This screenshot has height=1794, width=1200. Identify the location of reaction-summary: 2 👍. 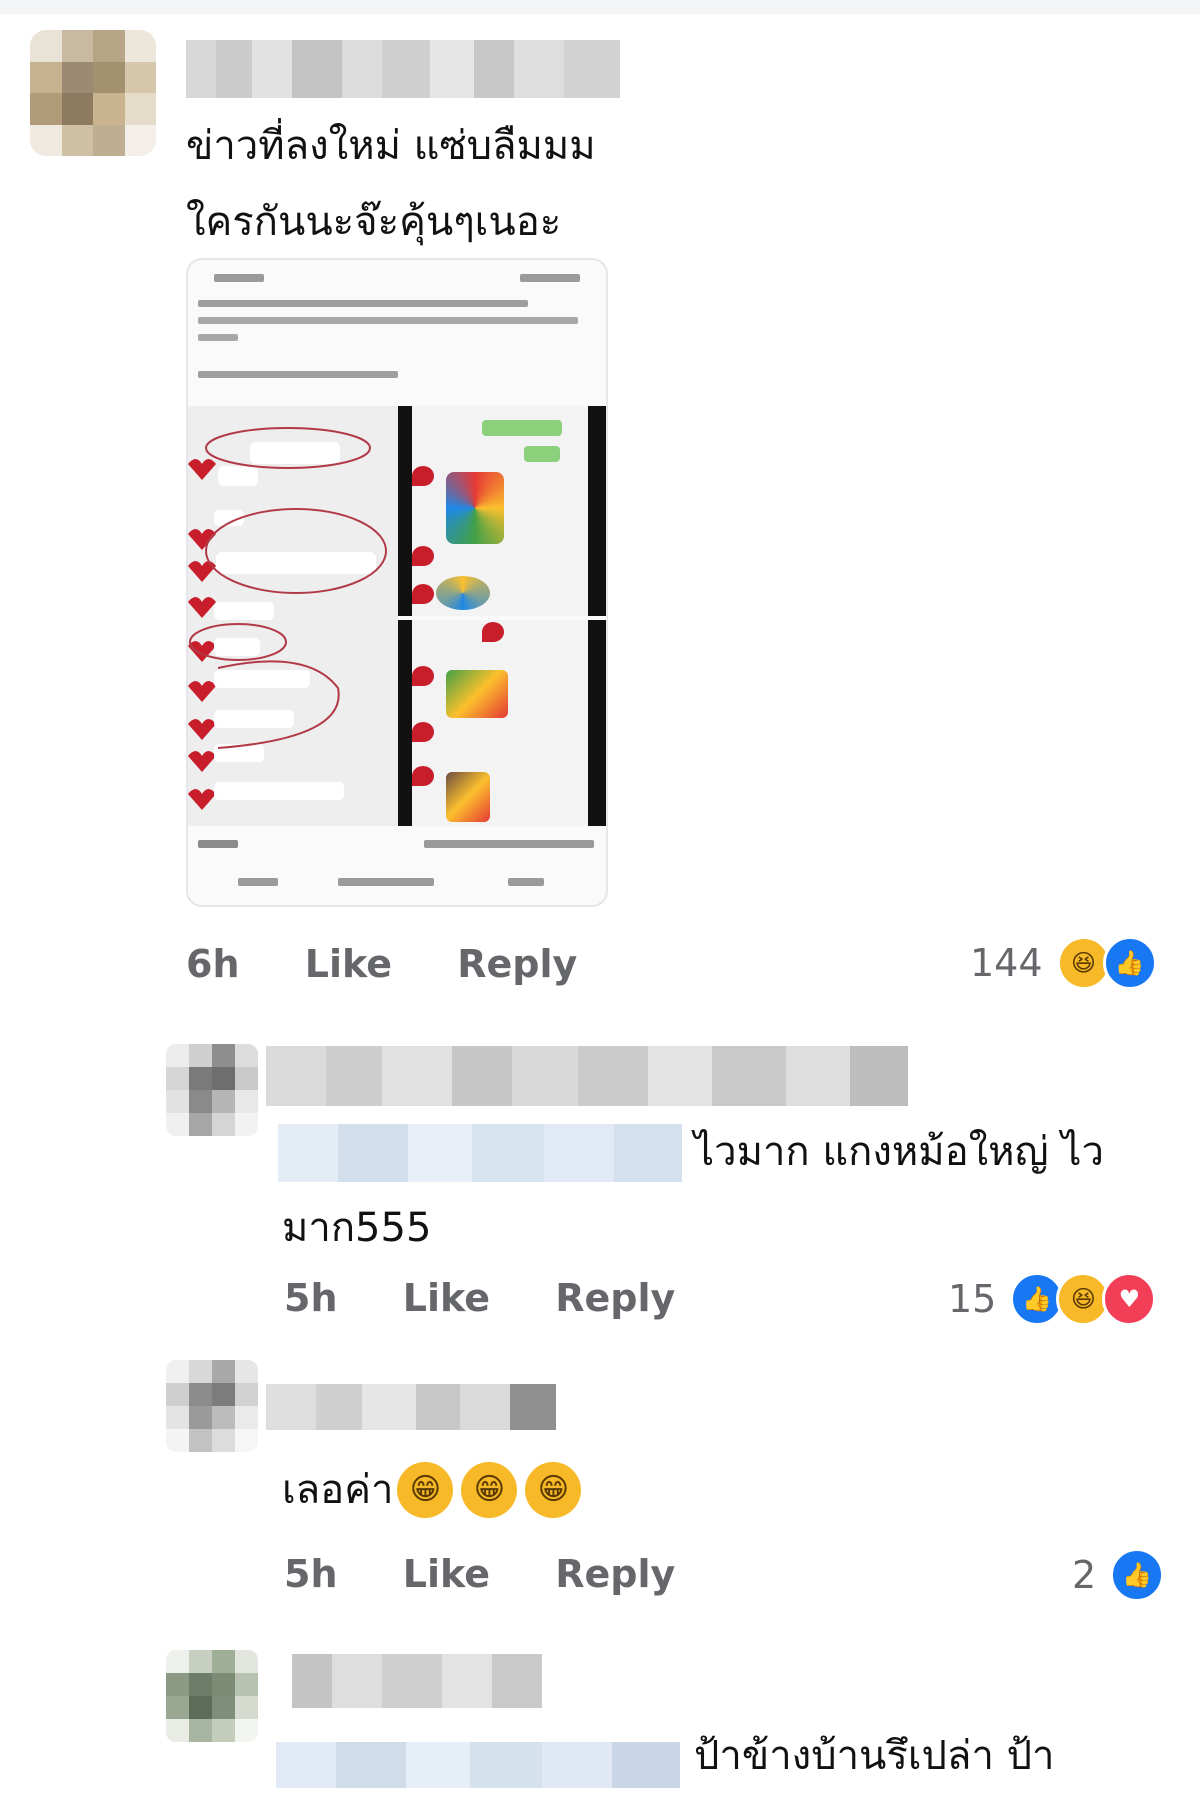
(1118, 1575).